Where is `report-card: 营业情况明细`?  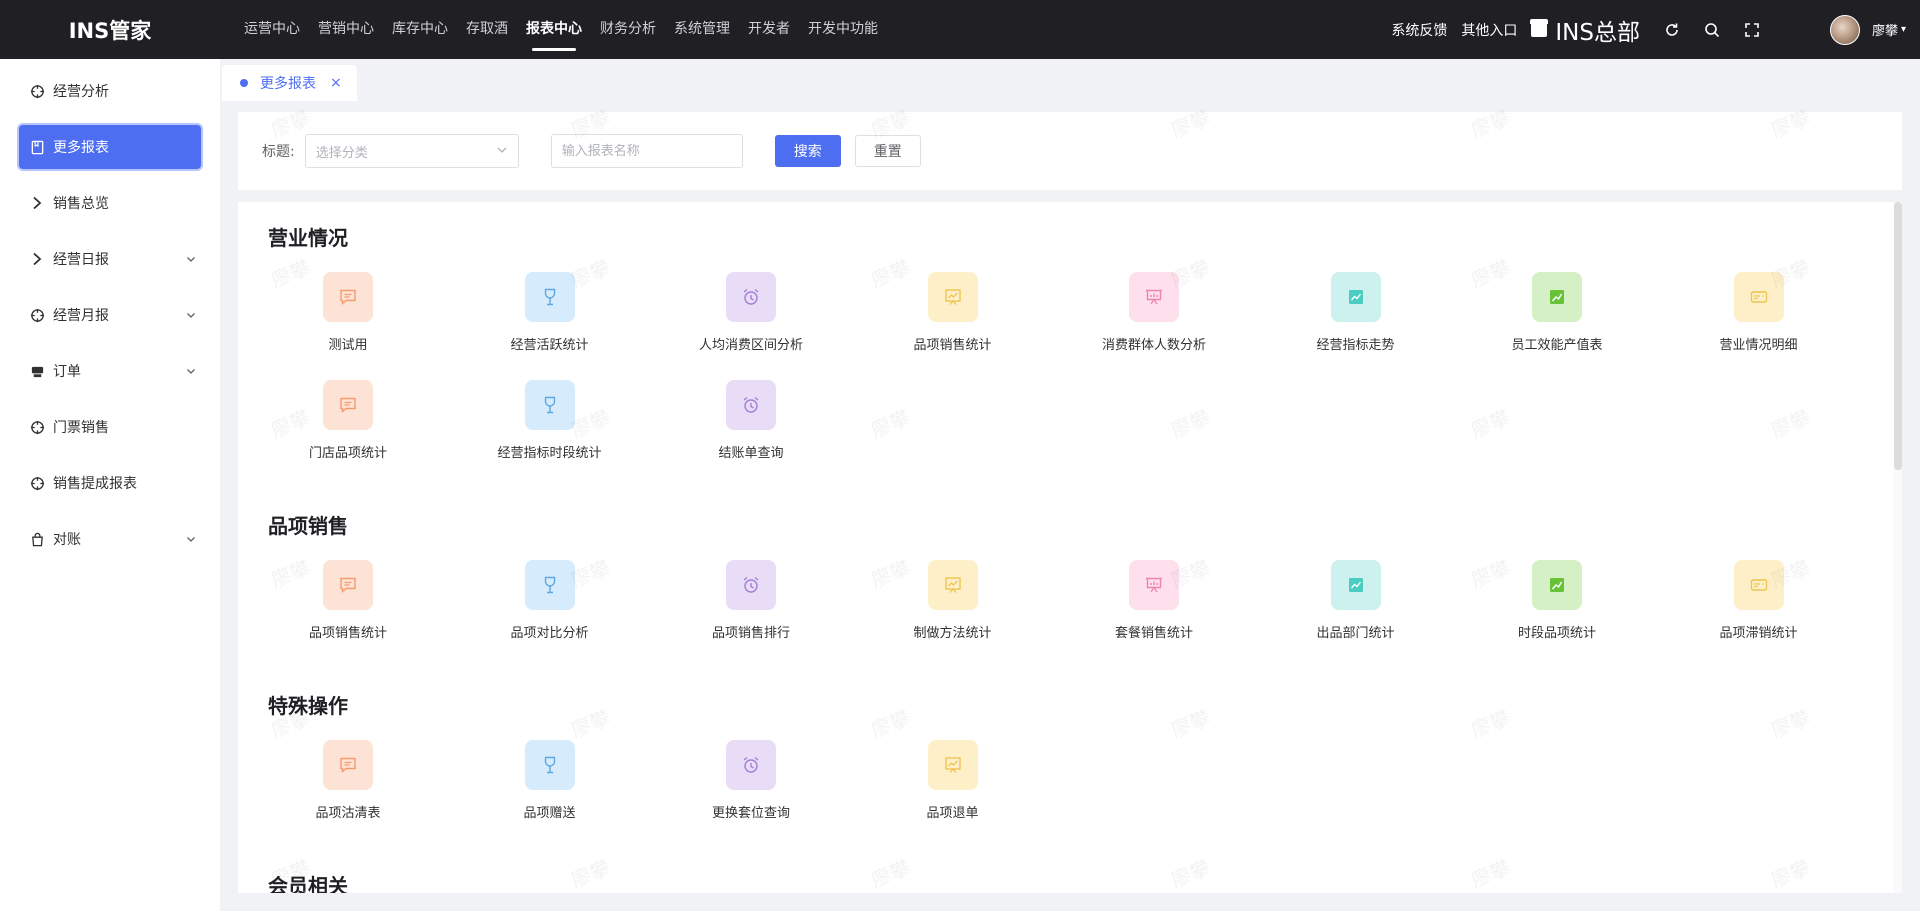 report-card: 营业情况明细 is located at coordinates (1759, 312).